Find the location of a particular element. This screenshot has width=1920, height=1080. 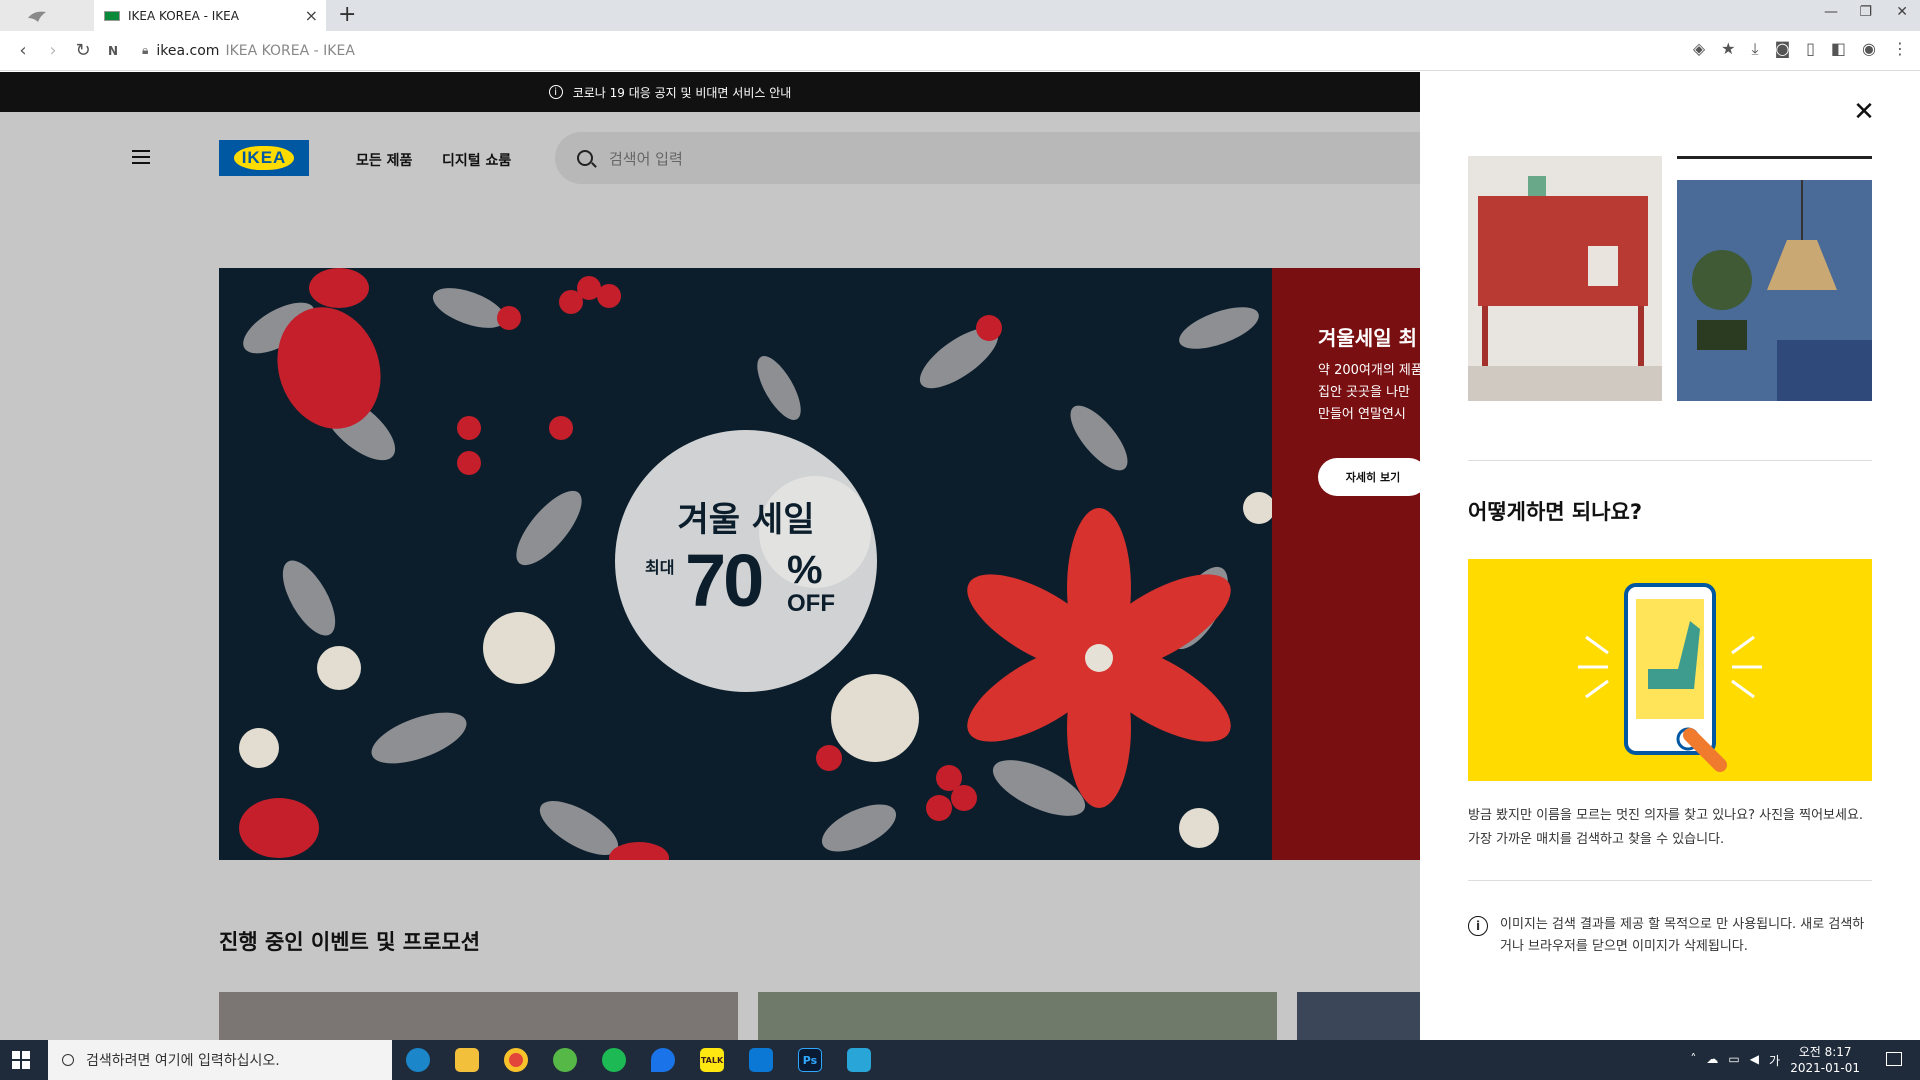

shield-icon: ◈ is located at coordinates (1699, 49).